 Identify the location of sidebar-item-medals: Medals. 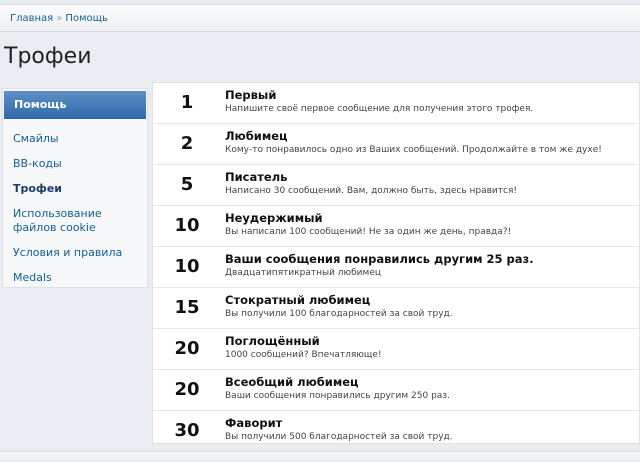
(75, 278).